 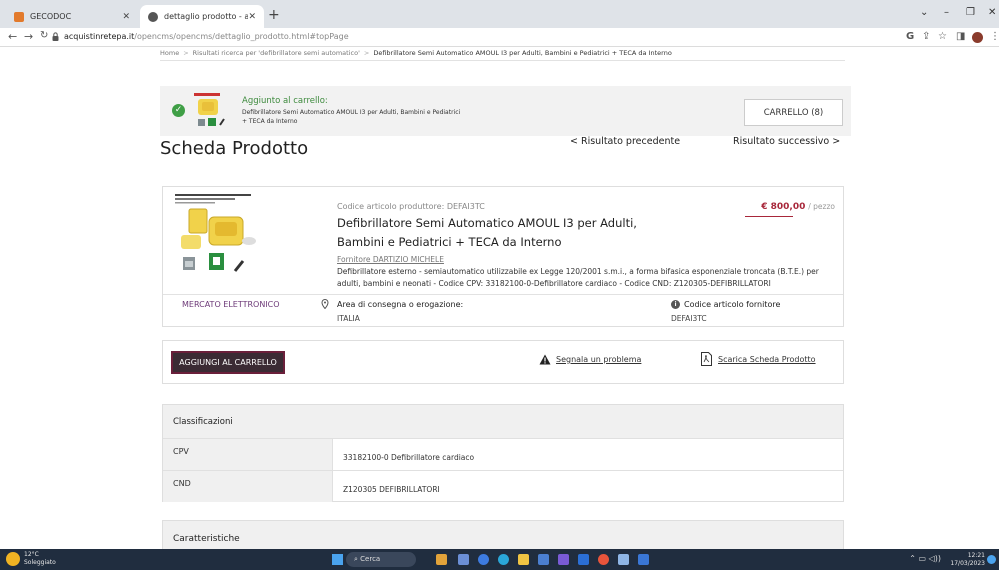 I want to click on menu-icon: ⋮, so click(x=994, y=36).